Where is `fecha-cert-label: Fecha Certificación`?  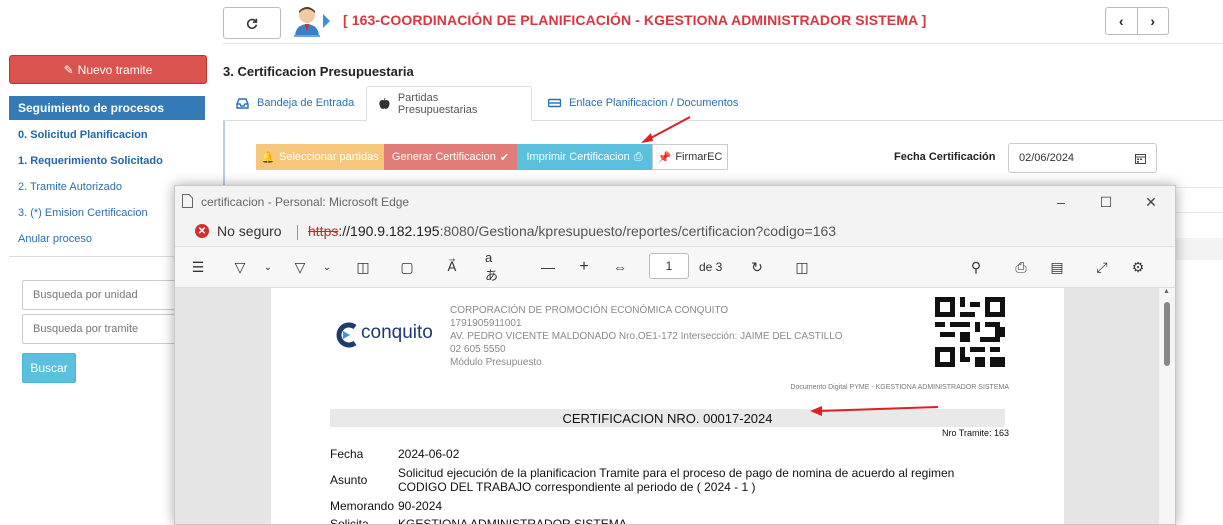
fecha-cert-label: Fecha Certificación is located at coordinates (945, 157).